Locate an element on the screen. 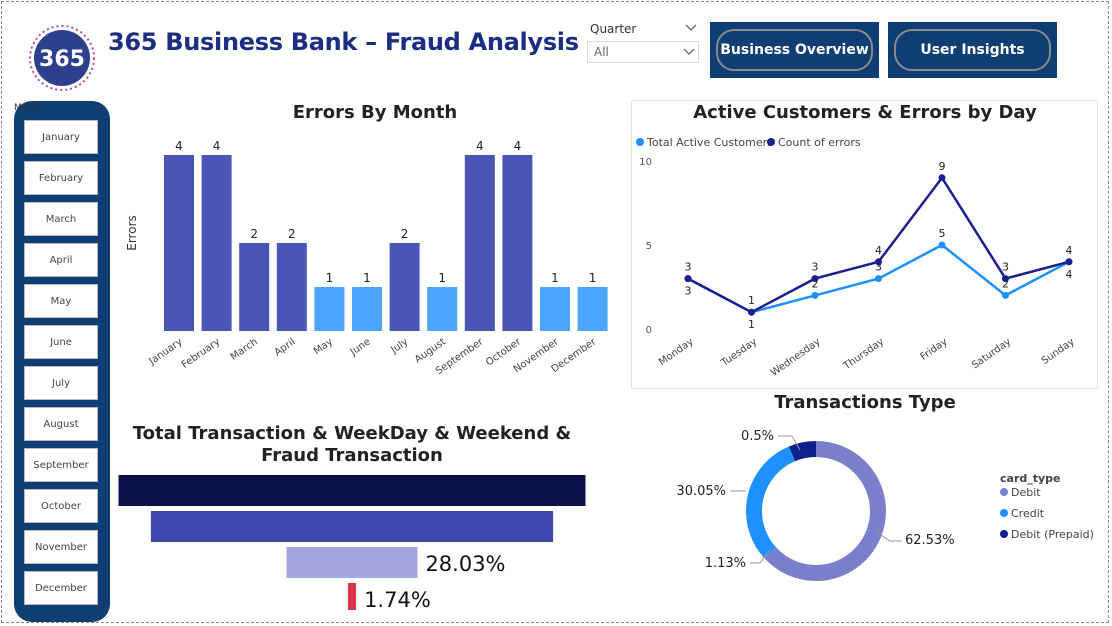 This screenshot has height=626, width=1112. quarter-dropdown-value: All is located at coordinates (601, 52).